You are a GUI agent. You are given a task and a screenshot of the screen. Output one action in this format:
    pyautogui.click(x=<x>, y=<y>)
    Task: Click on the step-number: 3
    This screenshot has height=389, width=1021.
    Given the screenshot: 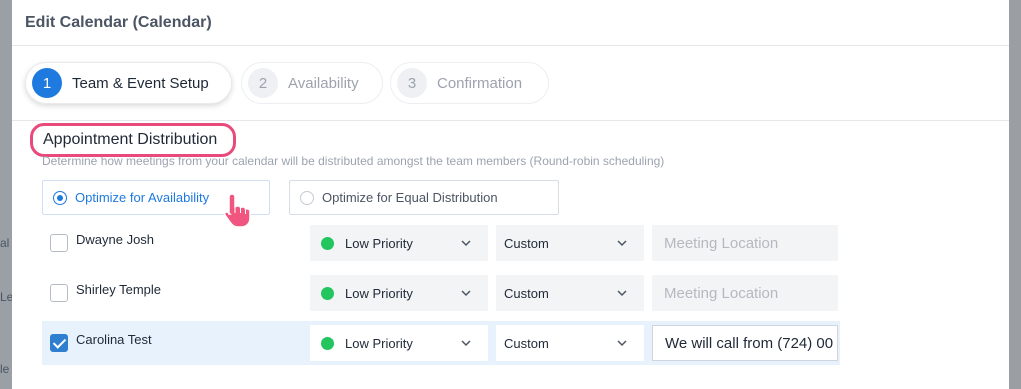 What is the action you would take?
    pyautogui.click(x=412, y=83)
    